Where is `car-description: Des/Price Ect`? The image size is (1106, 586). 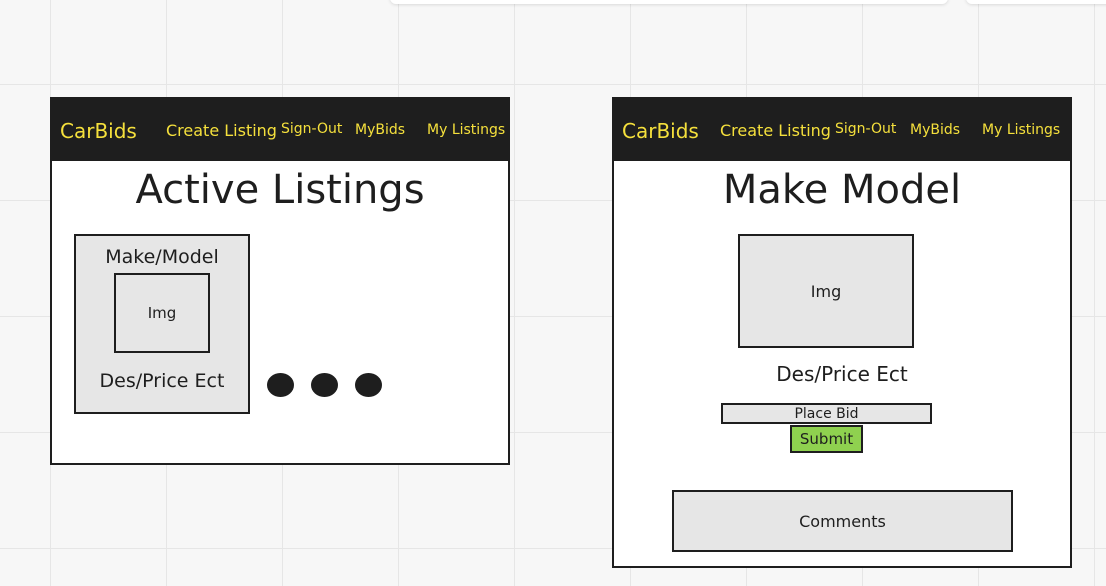
car-description: Des/Price Ect is located at coordinates (842, 374).